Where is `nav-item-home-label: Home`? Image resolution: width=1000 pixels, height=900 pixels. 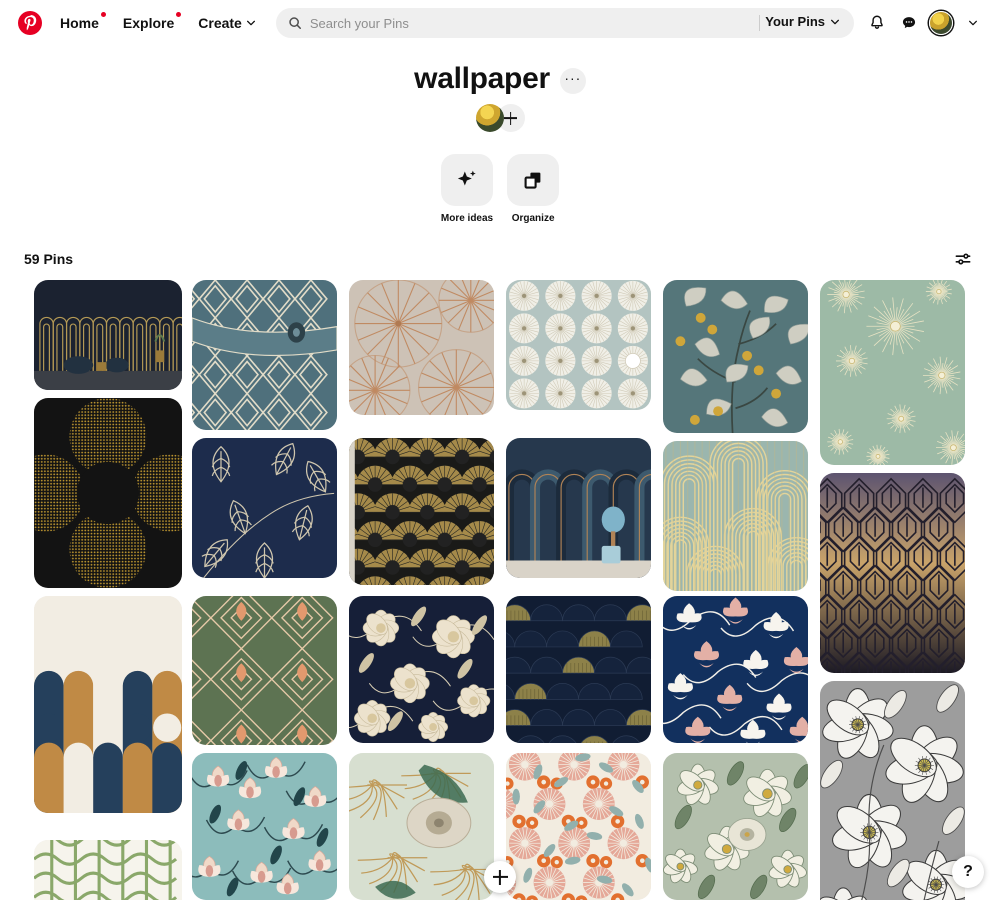 nav-item-home-label: Home is located at coordinates (79, 23).